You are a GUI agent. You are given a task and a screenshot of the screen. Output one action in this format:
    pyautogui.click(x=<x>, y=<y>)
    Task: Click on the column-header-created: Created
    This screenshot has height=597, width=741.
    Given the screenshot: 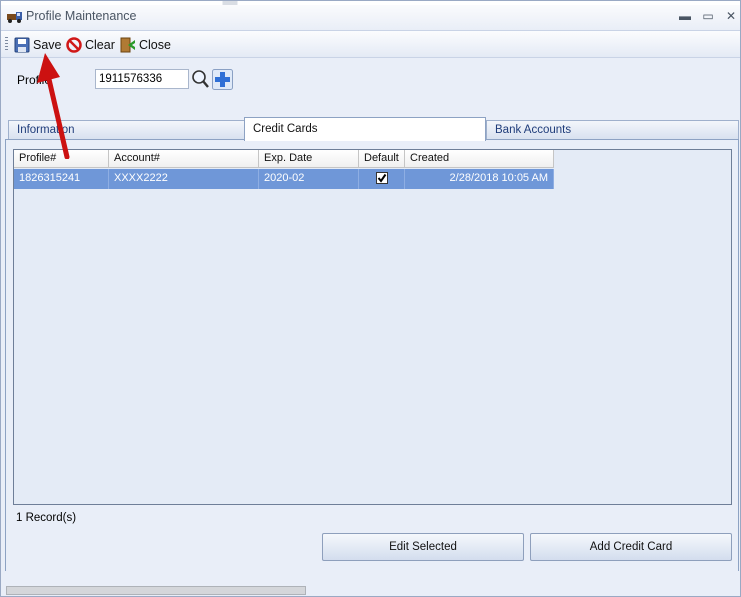 What is the action you would take?
    pyautogui.click(x=479, y=159)
    